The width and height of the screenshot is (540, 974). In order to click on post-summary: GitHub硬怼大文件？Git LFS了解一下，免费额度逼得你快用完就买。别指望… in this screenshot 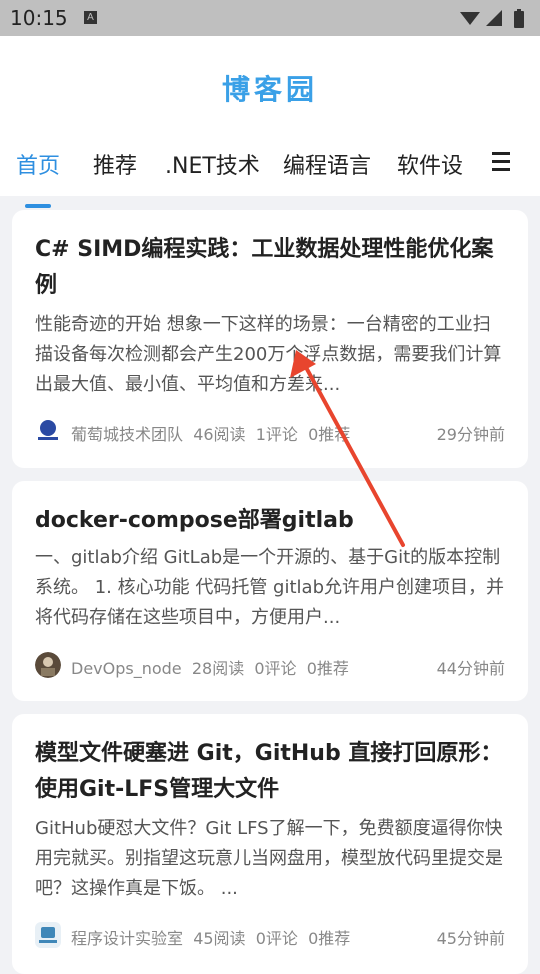, I will do `click(269, 858)`.